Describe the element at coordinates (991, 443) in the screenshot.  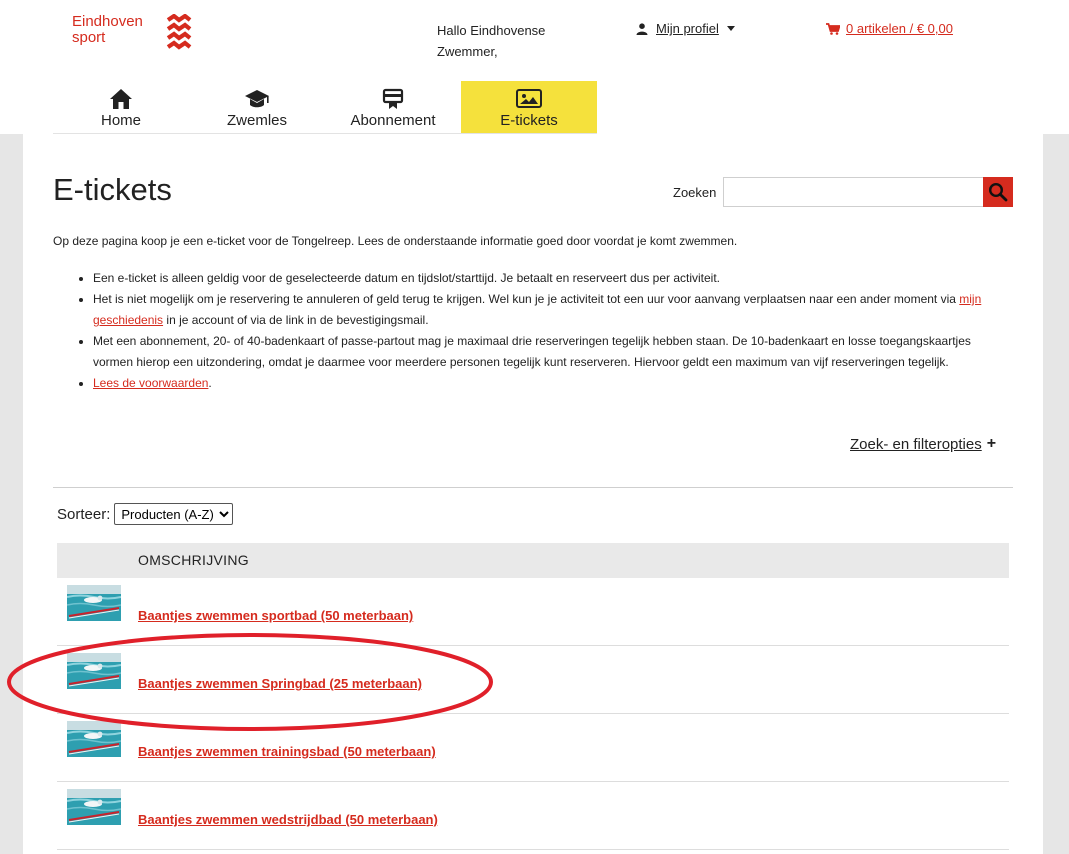
I see `plus-icon: +` at that location.